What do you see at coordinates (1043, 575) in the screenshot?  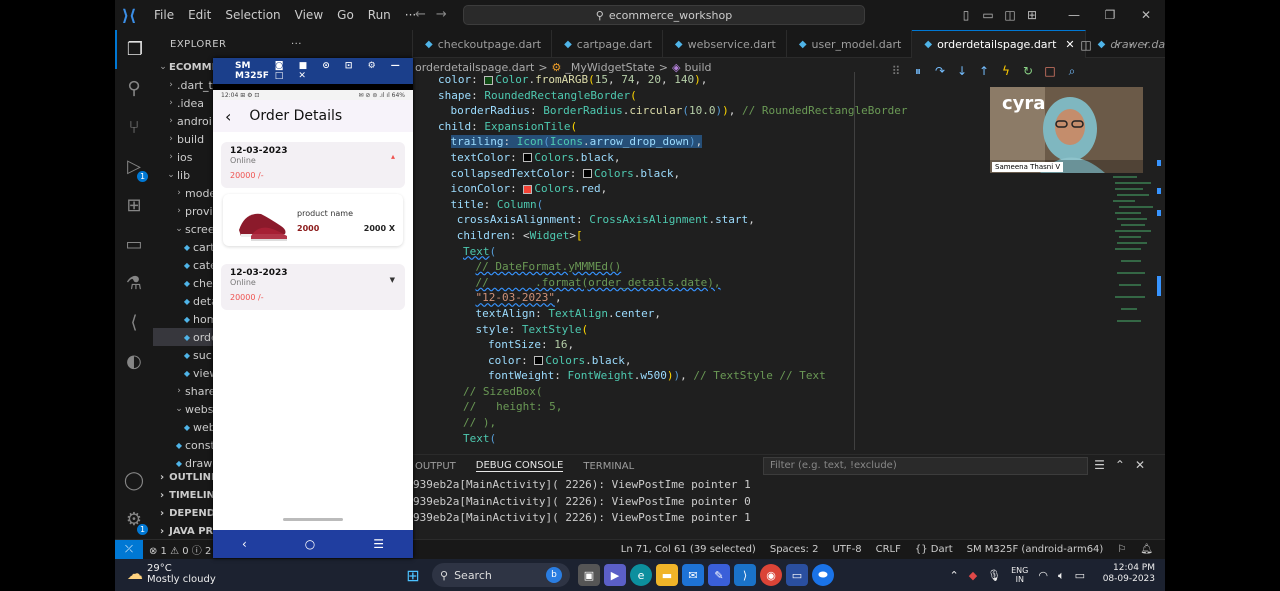 I see `wifi-icon: ◠` at bounding box center [1043, 575].